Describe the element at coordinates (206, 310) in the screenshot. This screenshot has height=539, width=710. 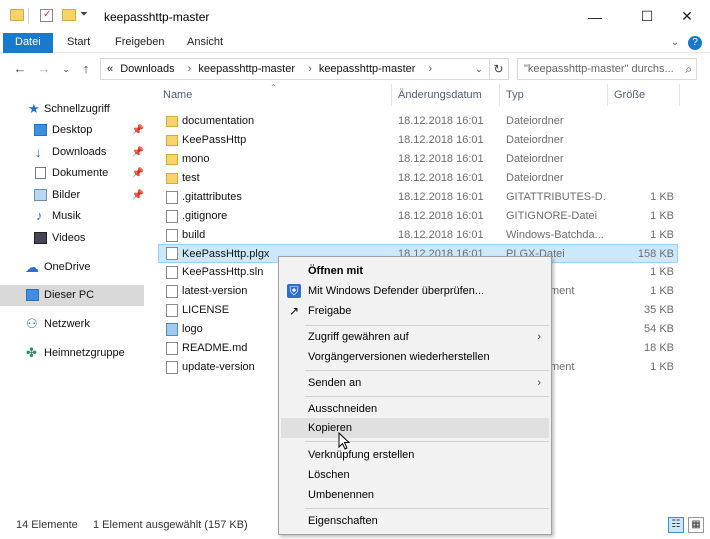
I see `file-name: LICENSE` at that location.